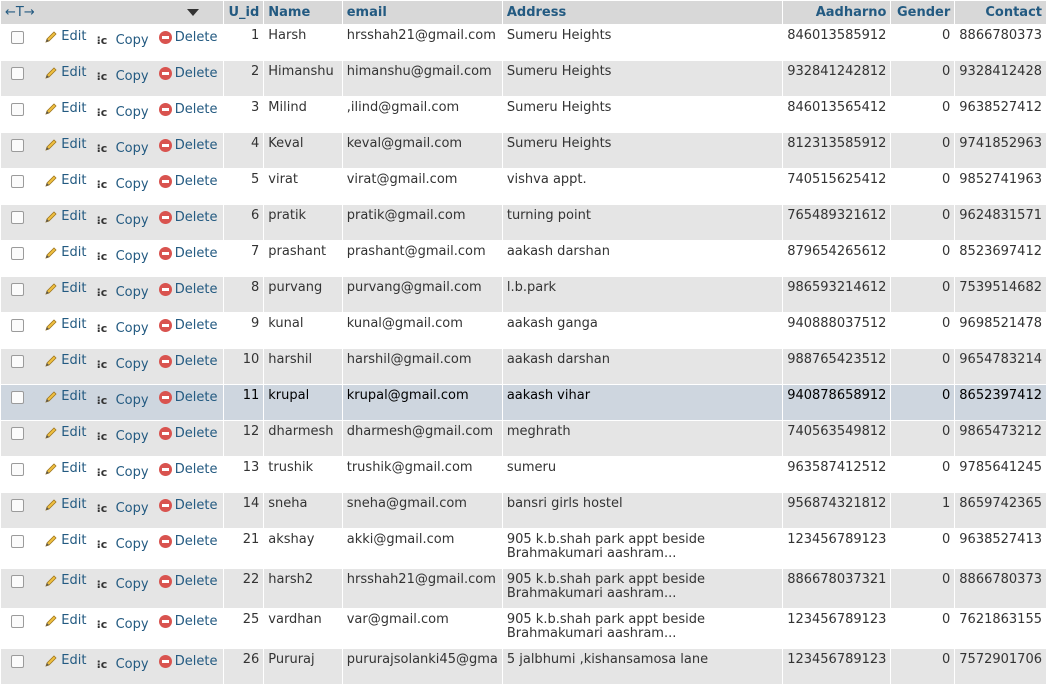 This screenshot has width=1047, height=685. What do you see at coordinates (642, 438) in the screenshot?
I see `cell-address: meghrath` at bounding box center [642, 438].